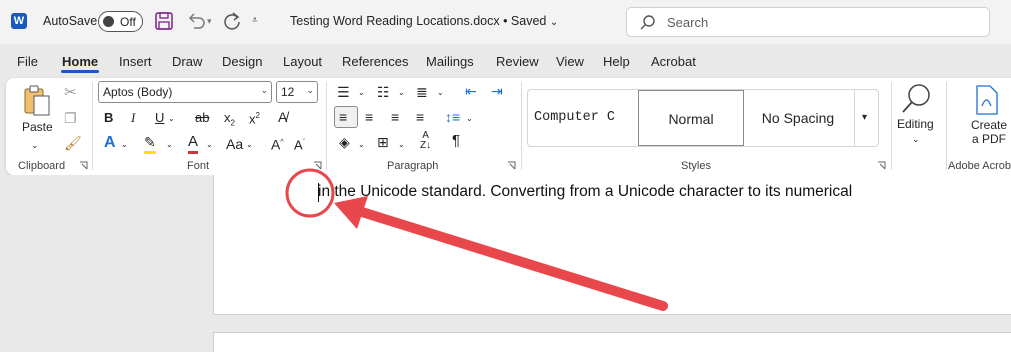 The height and width of the screenshot is (352, 1011). Describe the element at coordinates (35, 145) in the screenshot. I see `paste-dropdown-icon: ⌄` at that location.